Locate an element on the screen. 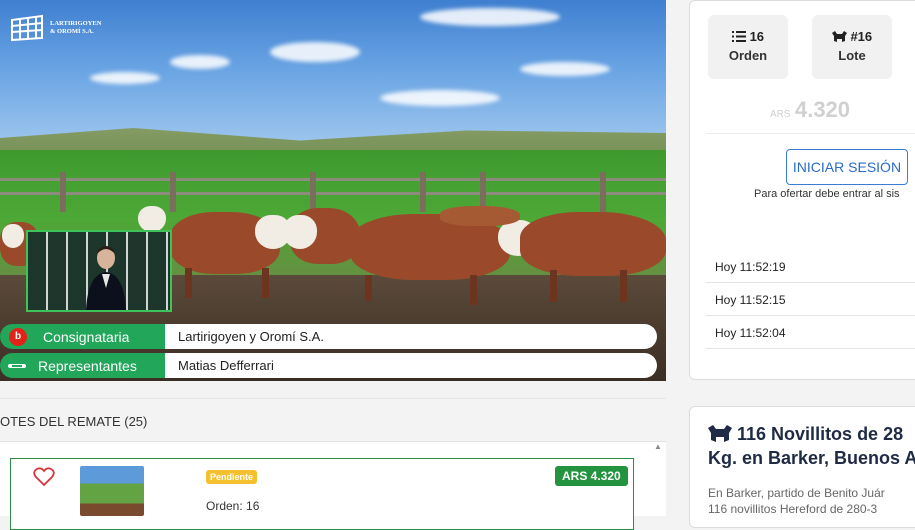 This screenshot has width=915, height=530. bid-history-row: Hoy 11:52:19 is located at coordinates (810, 267).